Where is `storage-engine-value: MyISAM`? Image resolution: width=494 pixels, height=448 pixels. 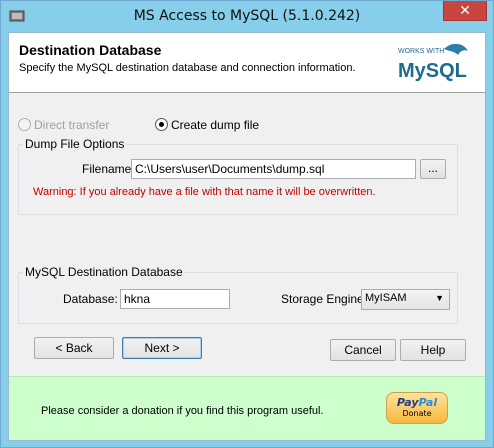 storage-engine-value: MyISAM is located at coordinates (386, 298).